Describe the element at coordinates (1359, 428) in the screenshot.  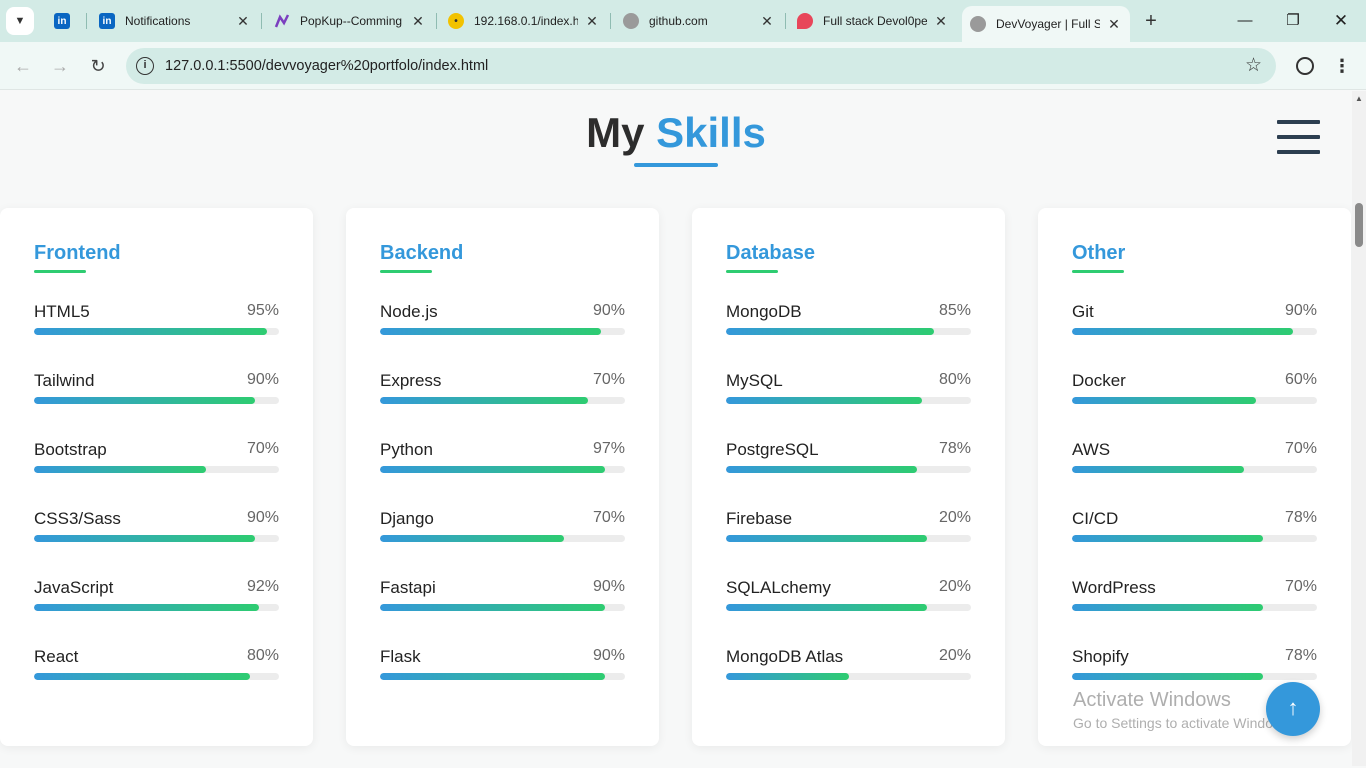
I see `page-scrollbar: ▲` at that location.